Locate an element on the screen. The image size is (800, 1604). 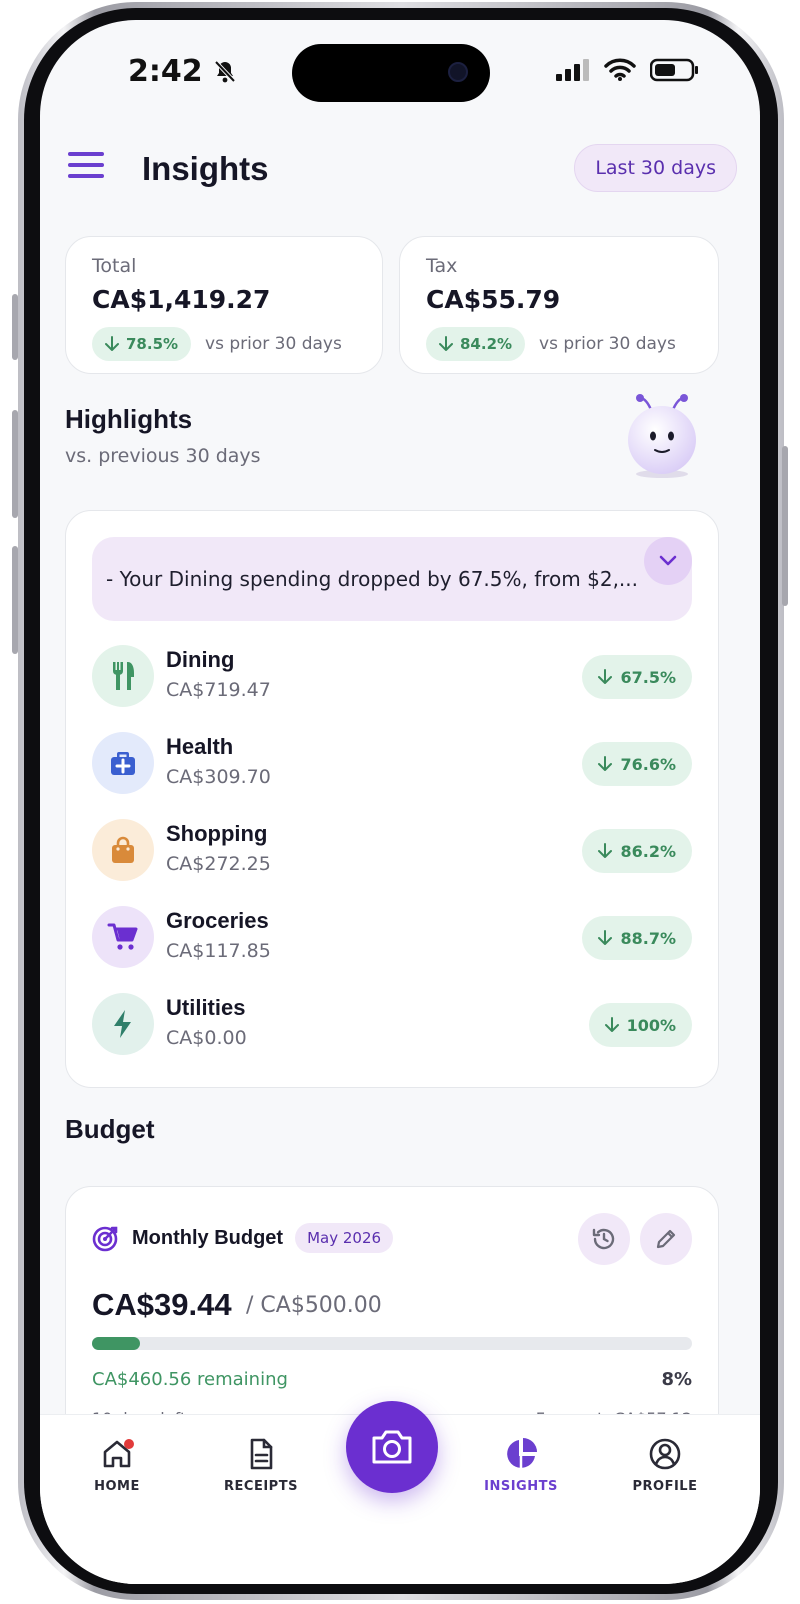
category-row-utilities: Utilities CA$0.00 100% is located at coordinates (392, 1025).